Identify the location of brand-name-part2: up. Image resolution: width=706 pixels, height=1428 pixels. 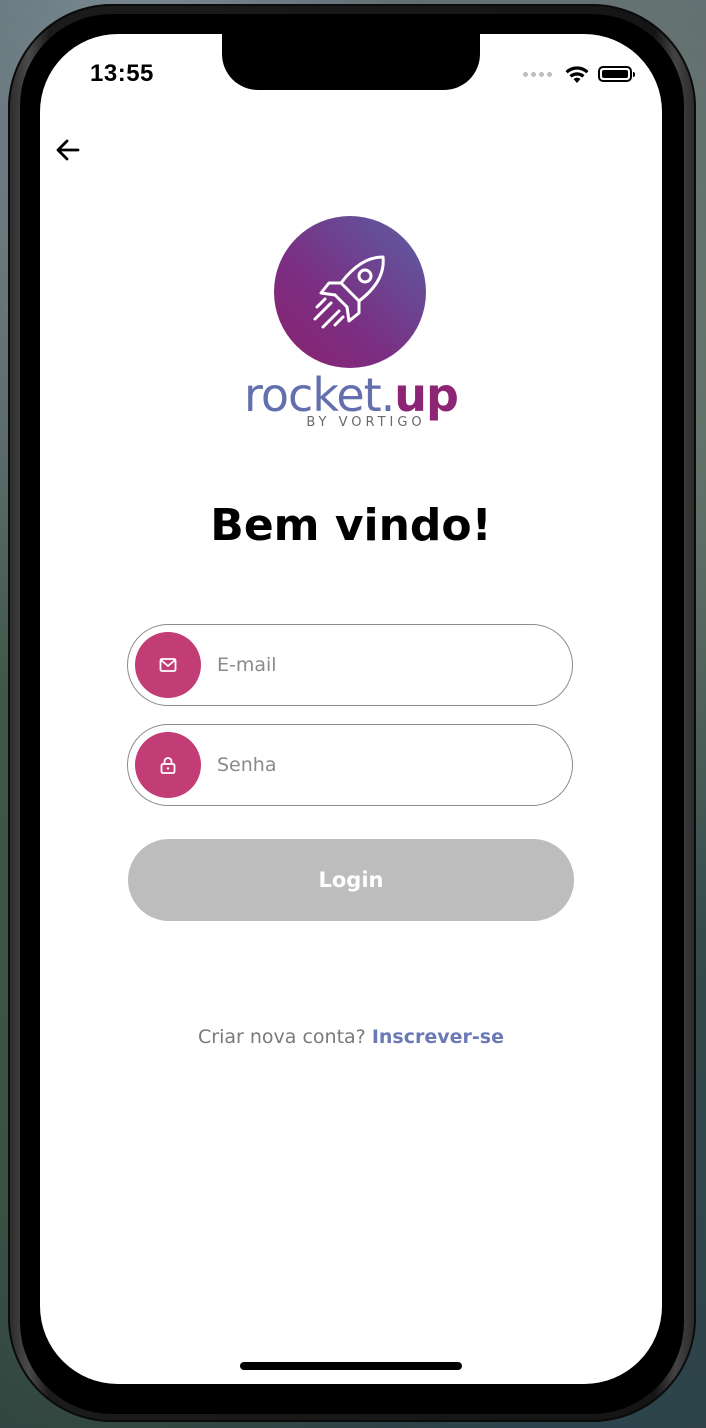
(426, 395).